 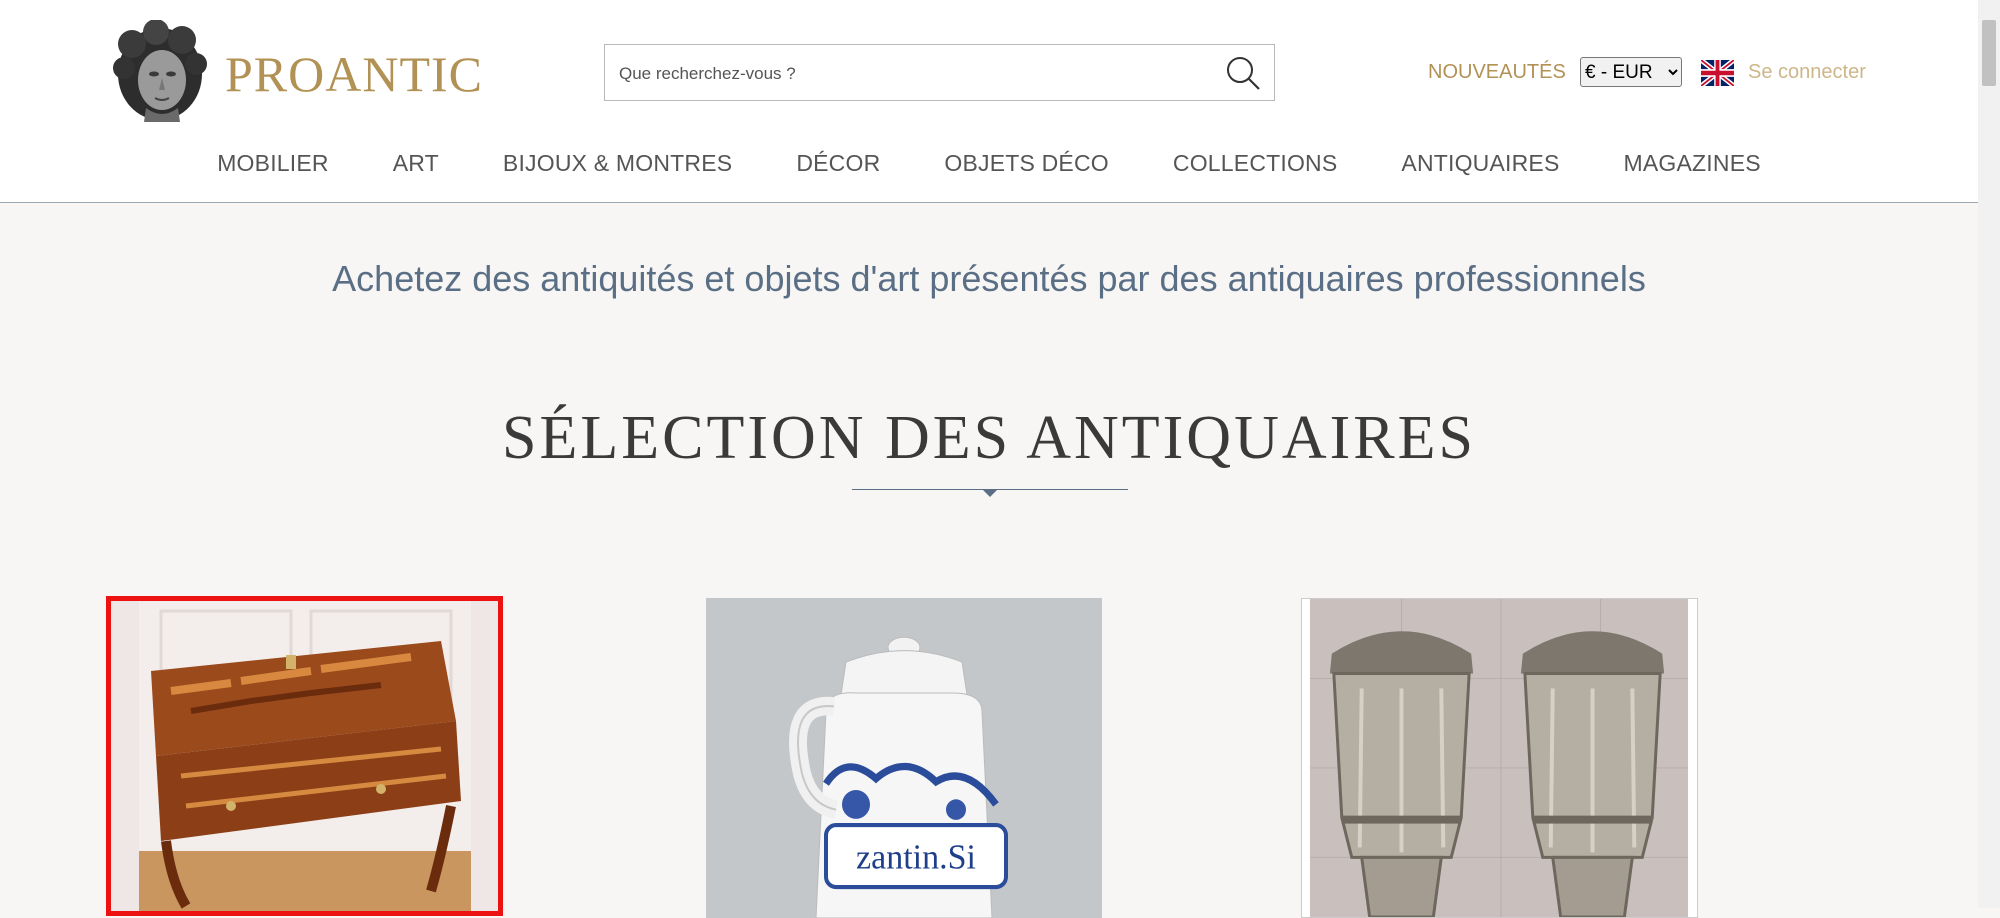 What do you see at coordinates (990, 493) in the screenshot?
I see `divider-chevron-icon` at bounding box center [990, 493].